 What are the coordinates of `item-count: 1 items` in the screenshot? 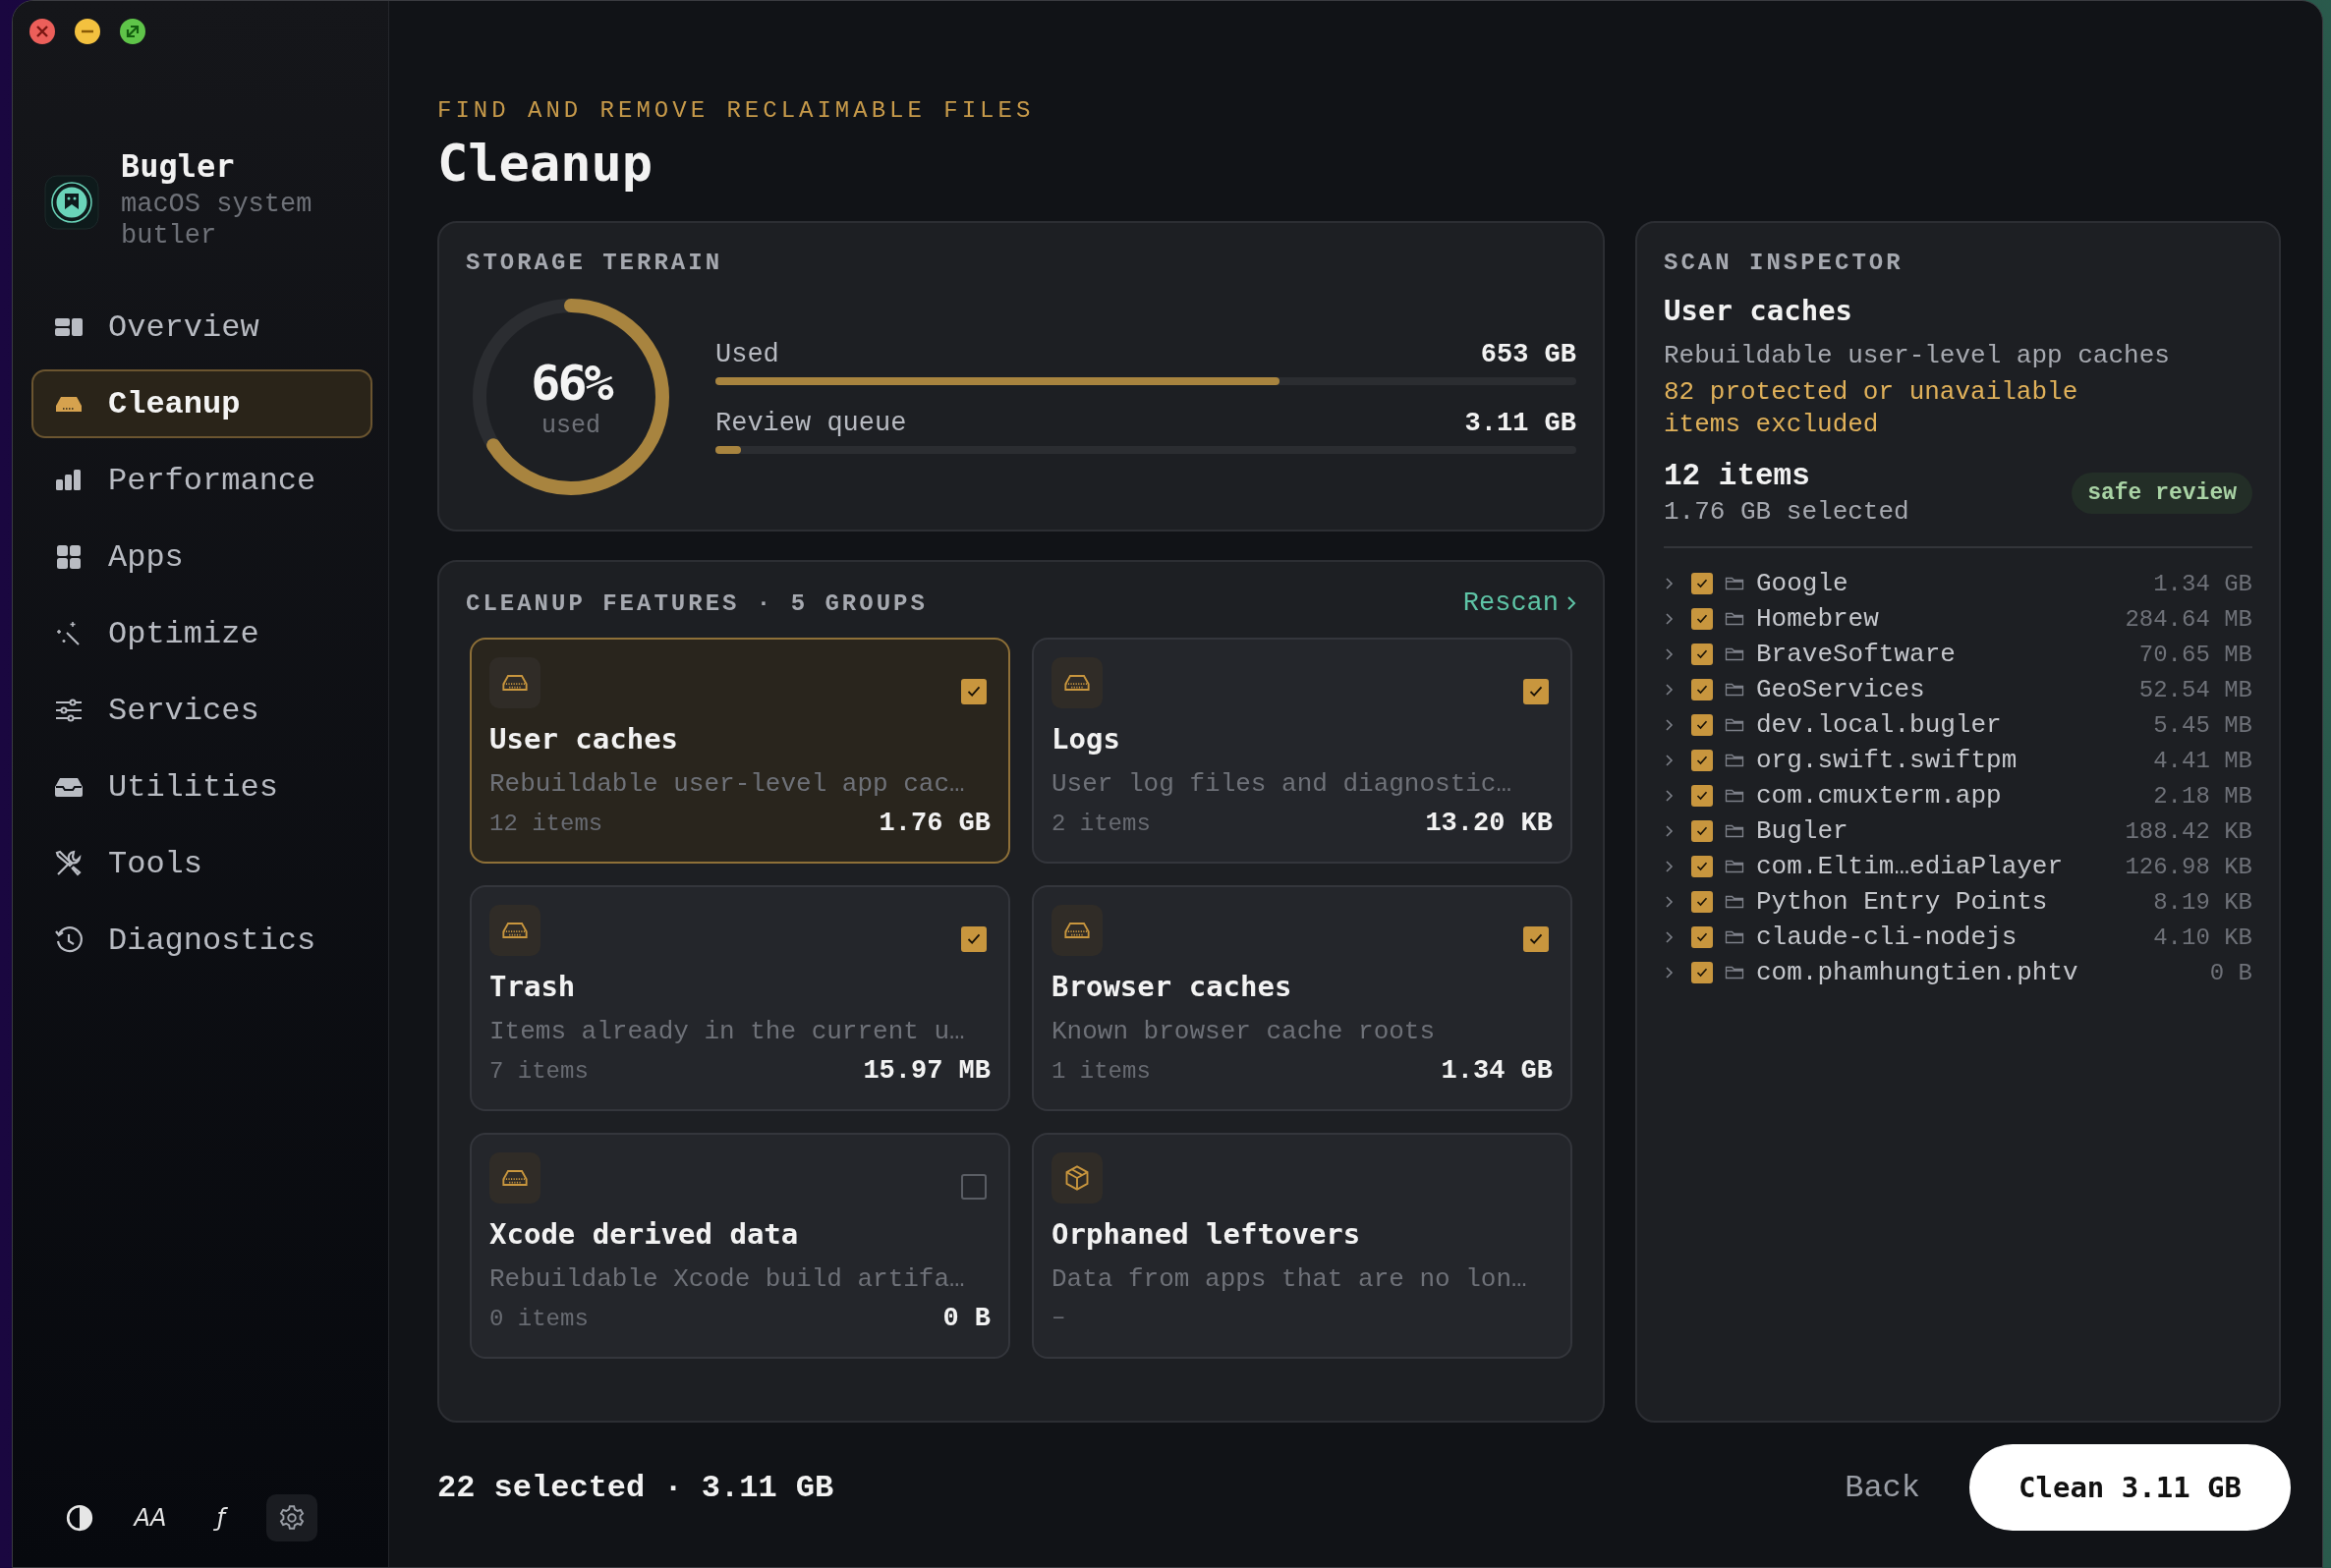 It's located at (1101, 1071).